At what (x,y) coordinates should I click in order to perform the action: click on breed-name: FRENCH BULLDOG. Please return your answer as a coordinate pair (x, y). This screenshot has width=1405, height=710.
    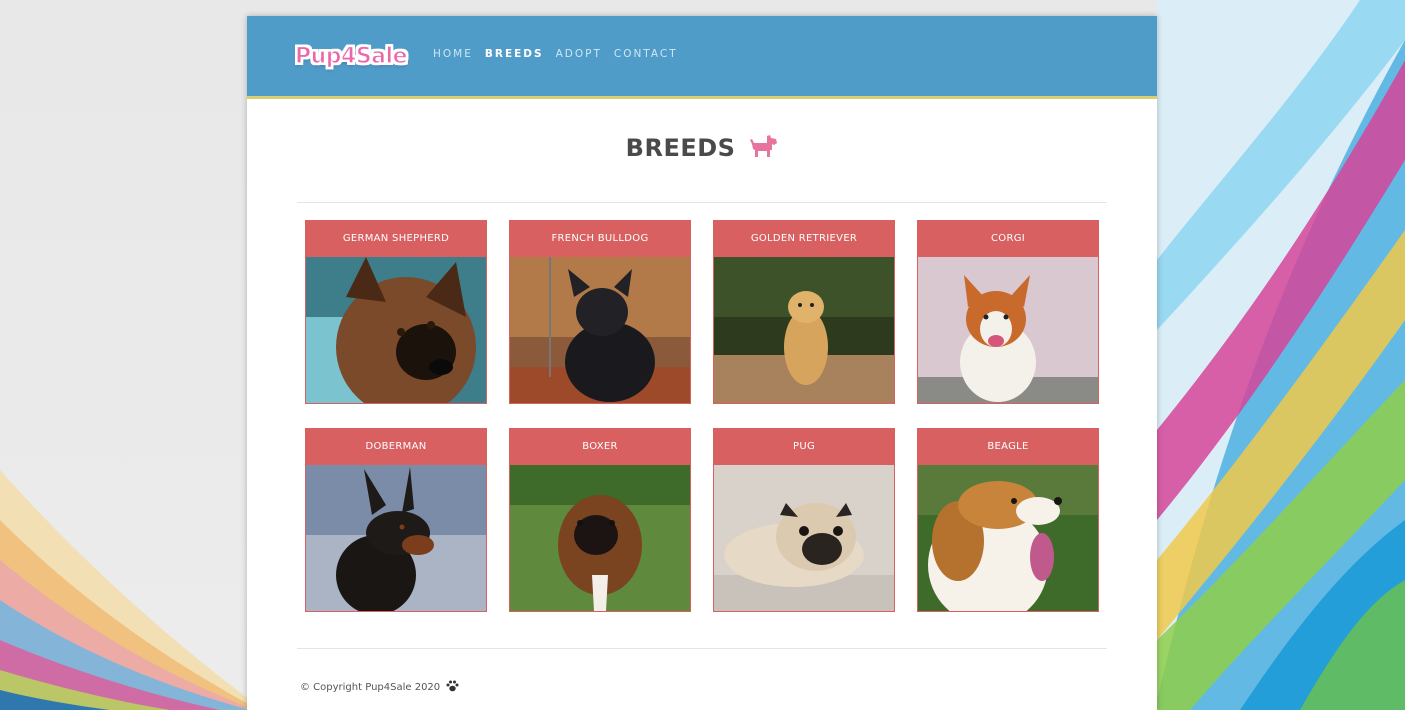
    Looking at the image, I should click on (600, 239).